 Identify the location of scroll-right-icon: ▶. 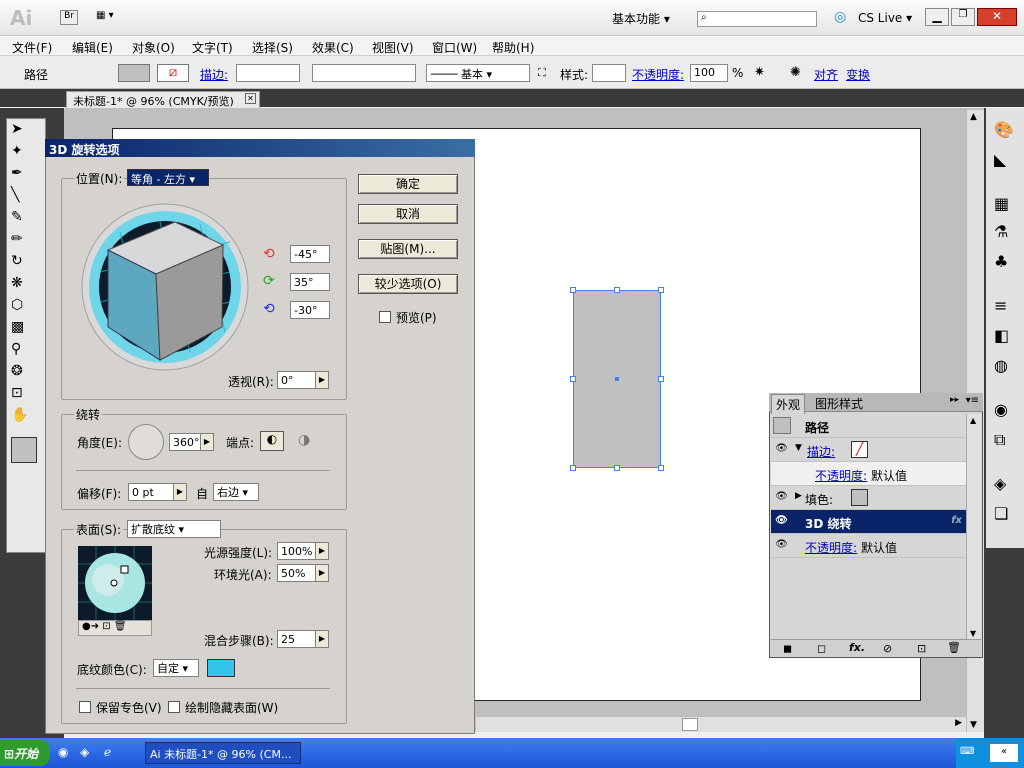
(958, 723).